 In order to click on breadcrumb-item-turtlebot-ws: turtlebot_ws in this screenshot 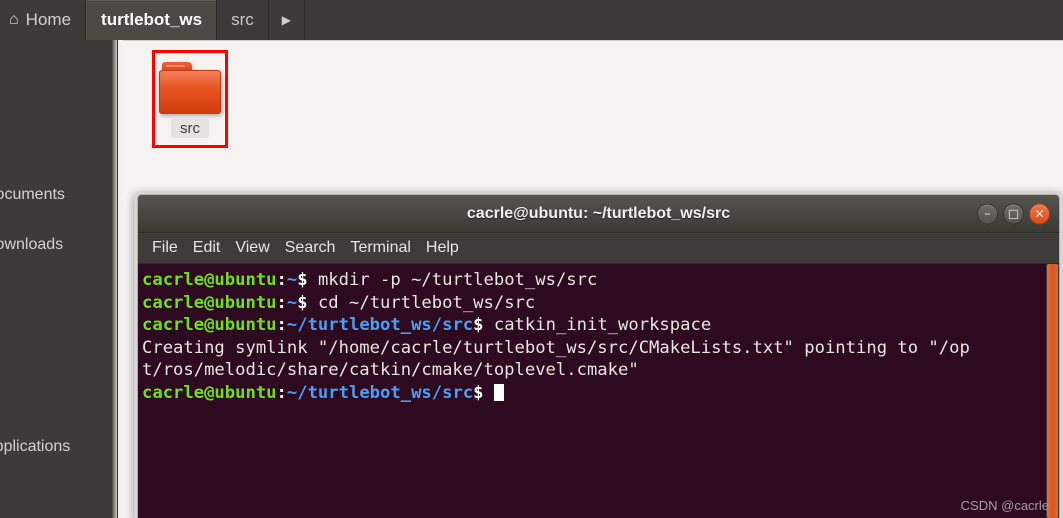, I will do `click(152, 20)`.